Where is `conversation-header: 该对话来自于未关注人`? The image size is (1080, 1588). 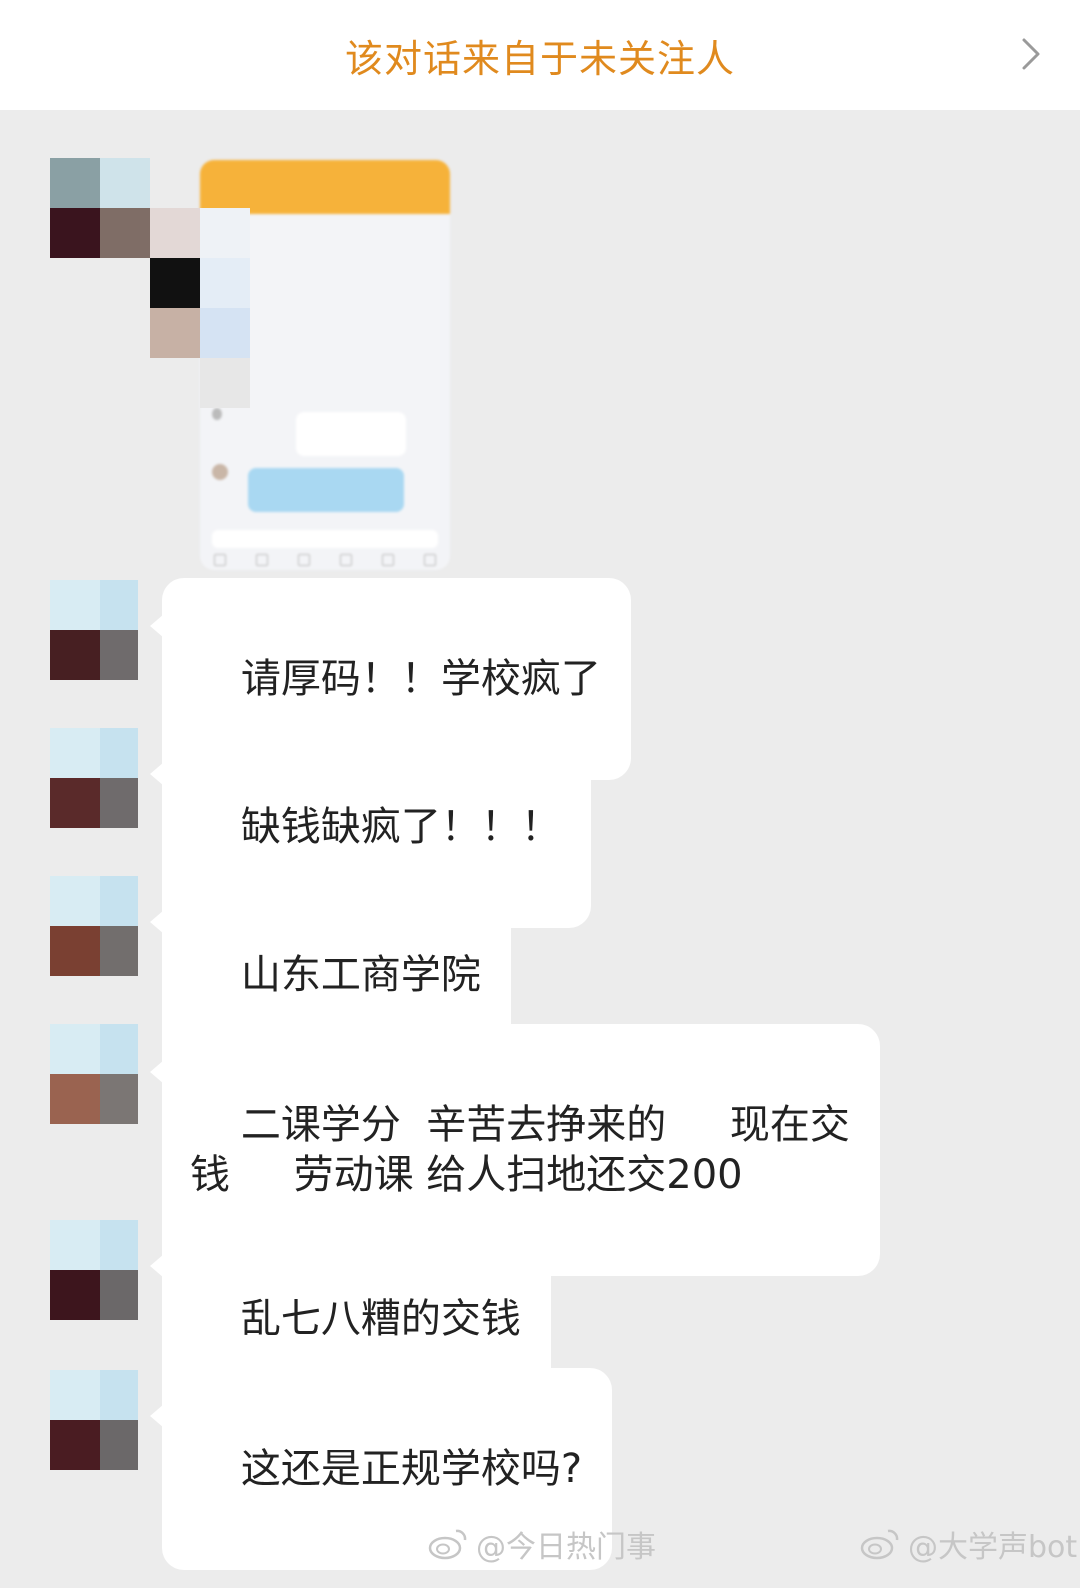 conversation-header: 该对话来自于未关注人 is located at coordinates (540, 55).